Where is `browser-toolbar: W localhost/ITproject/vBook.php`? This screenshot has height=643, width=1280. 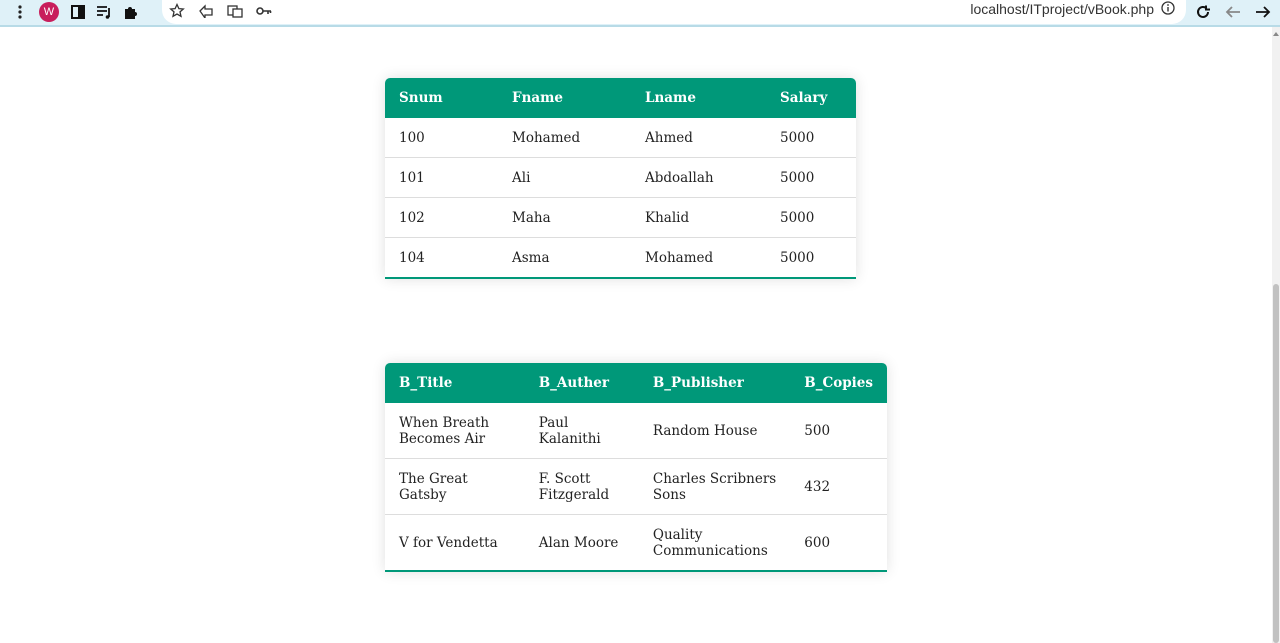
browser-toolbar: W localhost/ITproject/vBook.php is located at coordinates (640, 13).